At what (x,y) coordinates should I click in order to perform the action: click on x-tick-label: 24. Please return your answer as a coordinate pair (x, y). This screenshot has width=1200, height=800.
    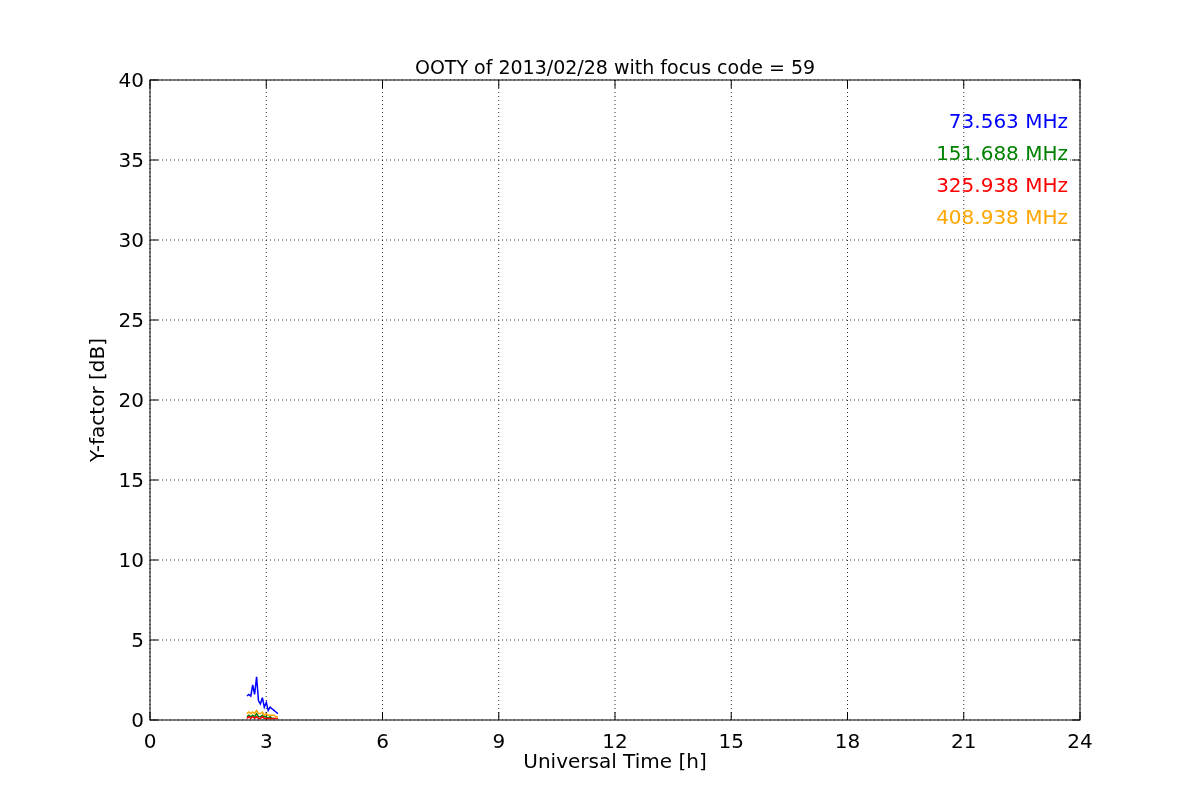
    Looking at the image, I should click on (1080, 741).